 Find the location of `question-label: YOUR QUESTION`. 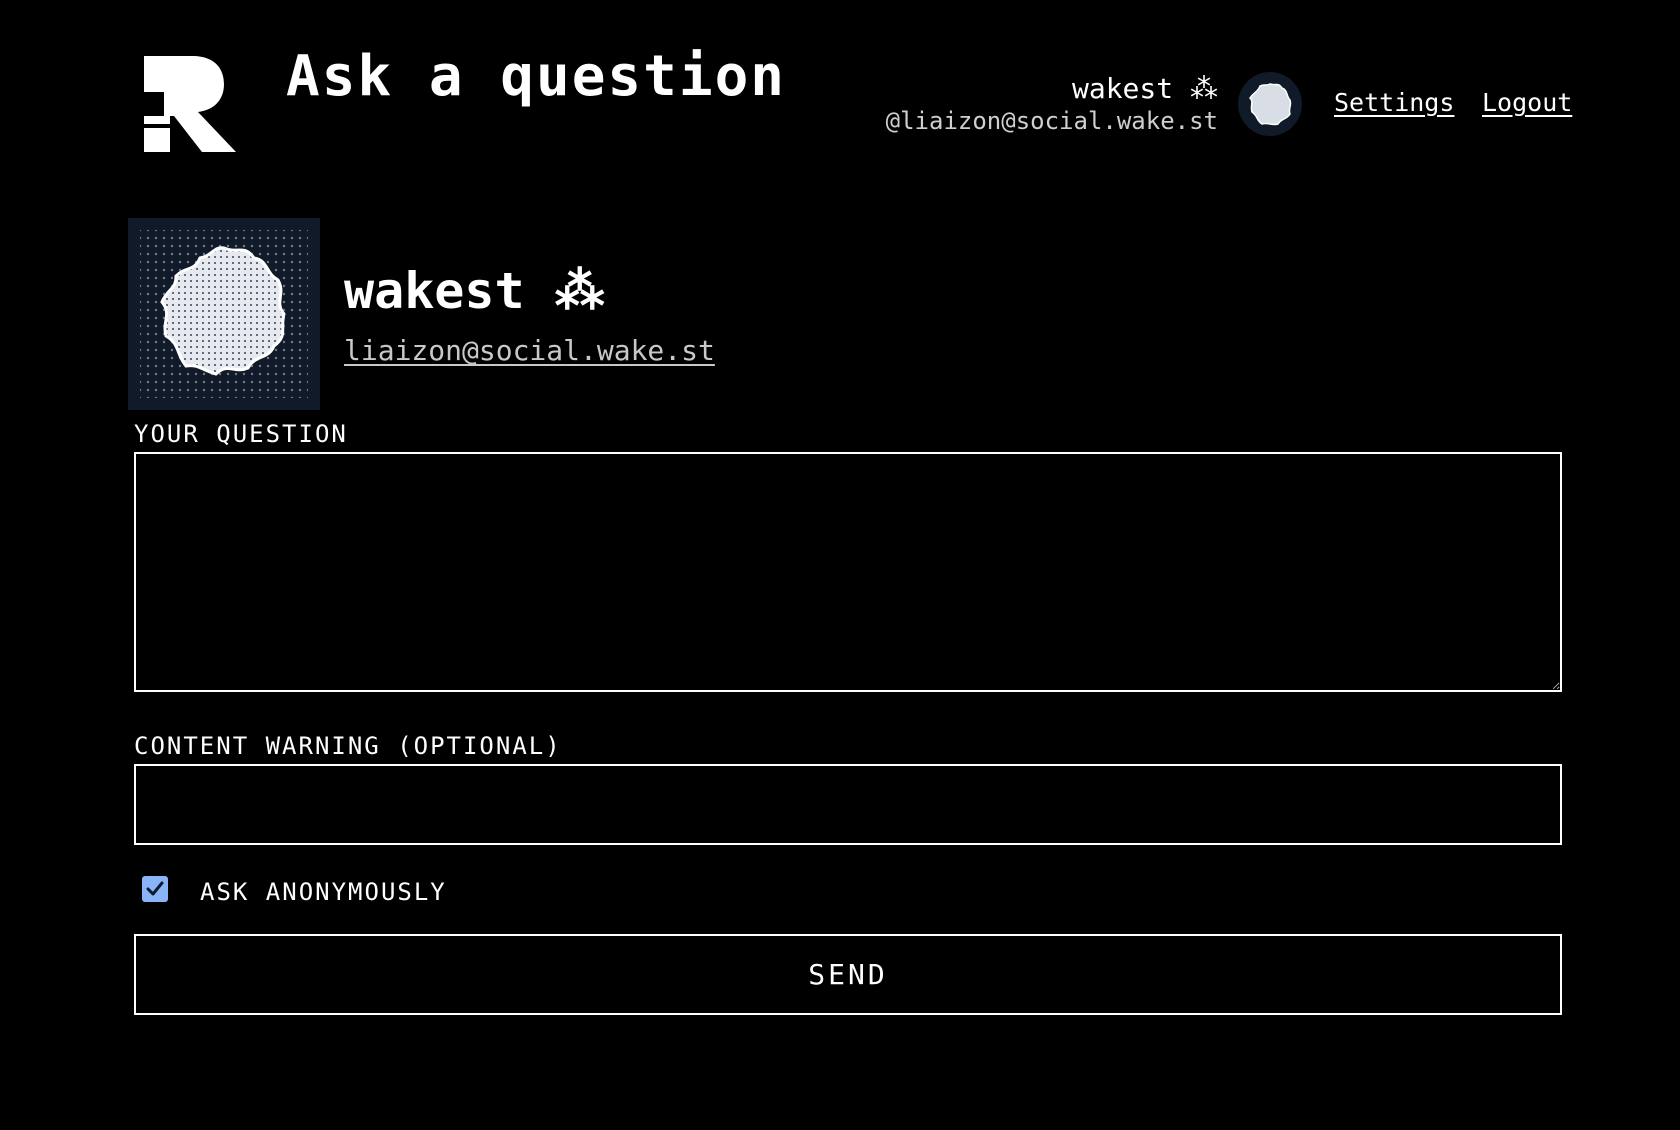

question-label: YOUR QUESTION is located at coordinates (241, 434).